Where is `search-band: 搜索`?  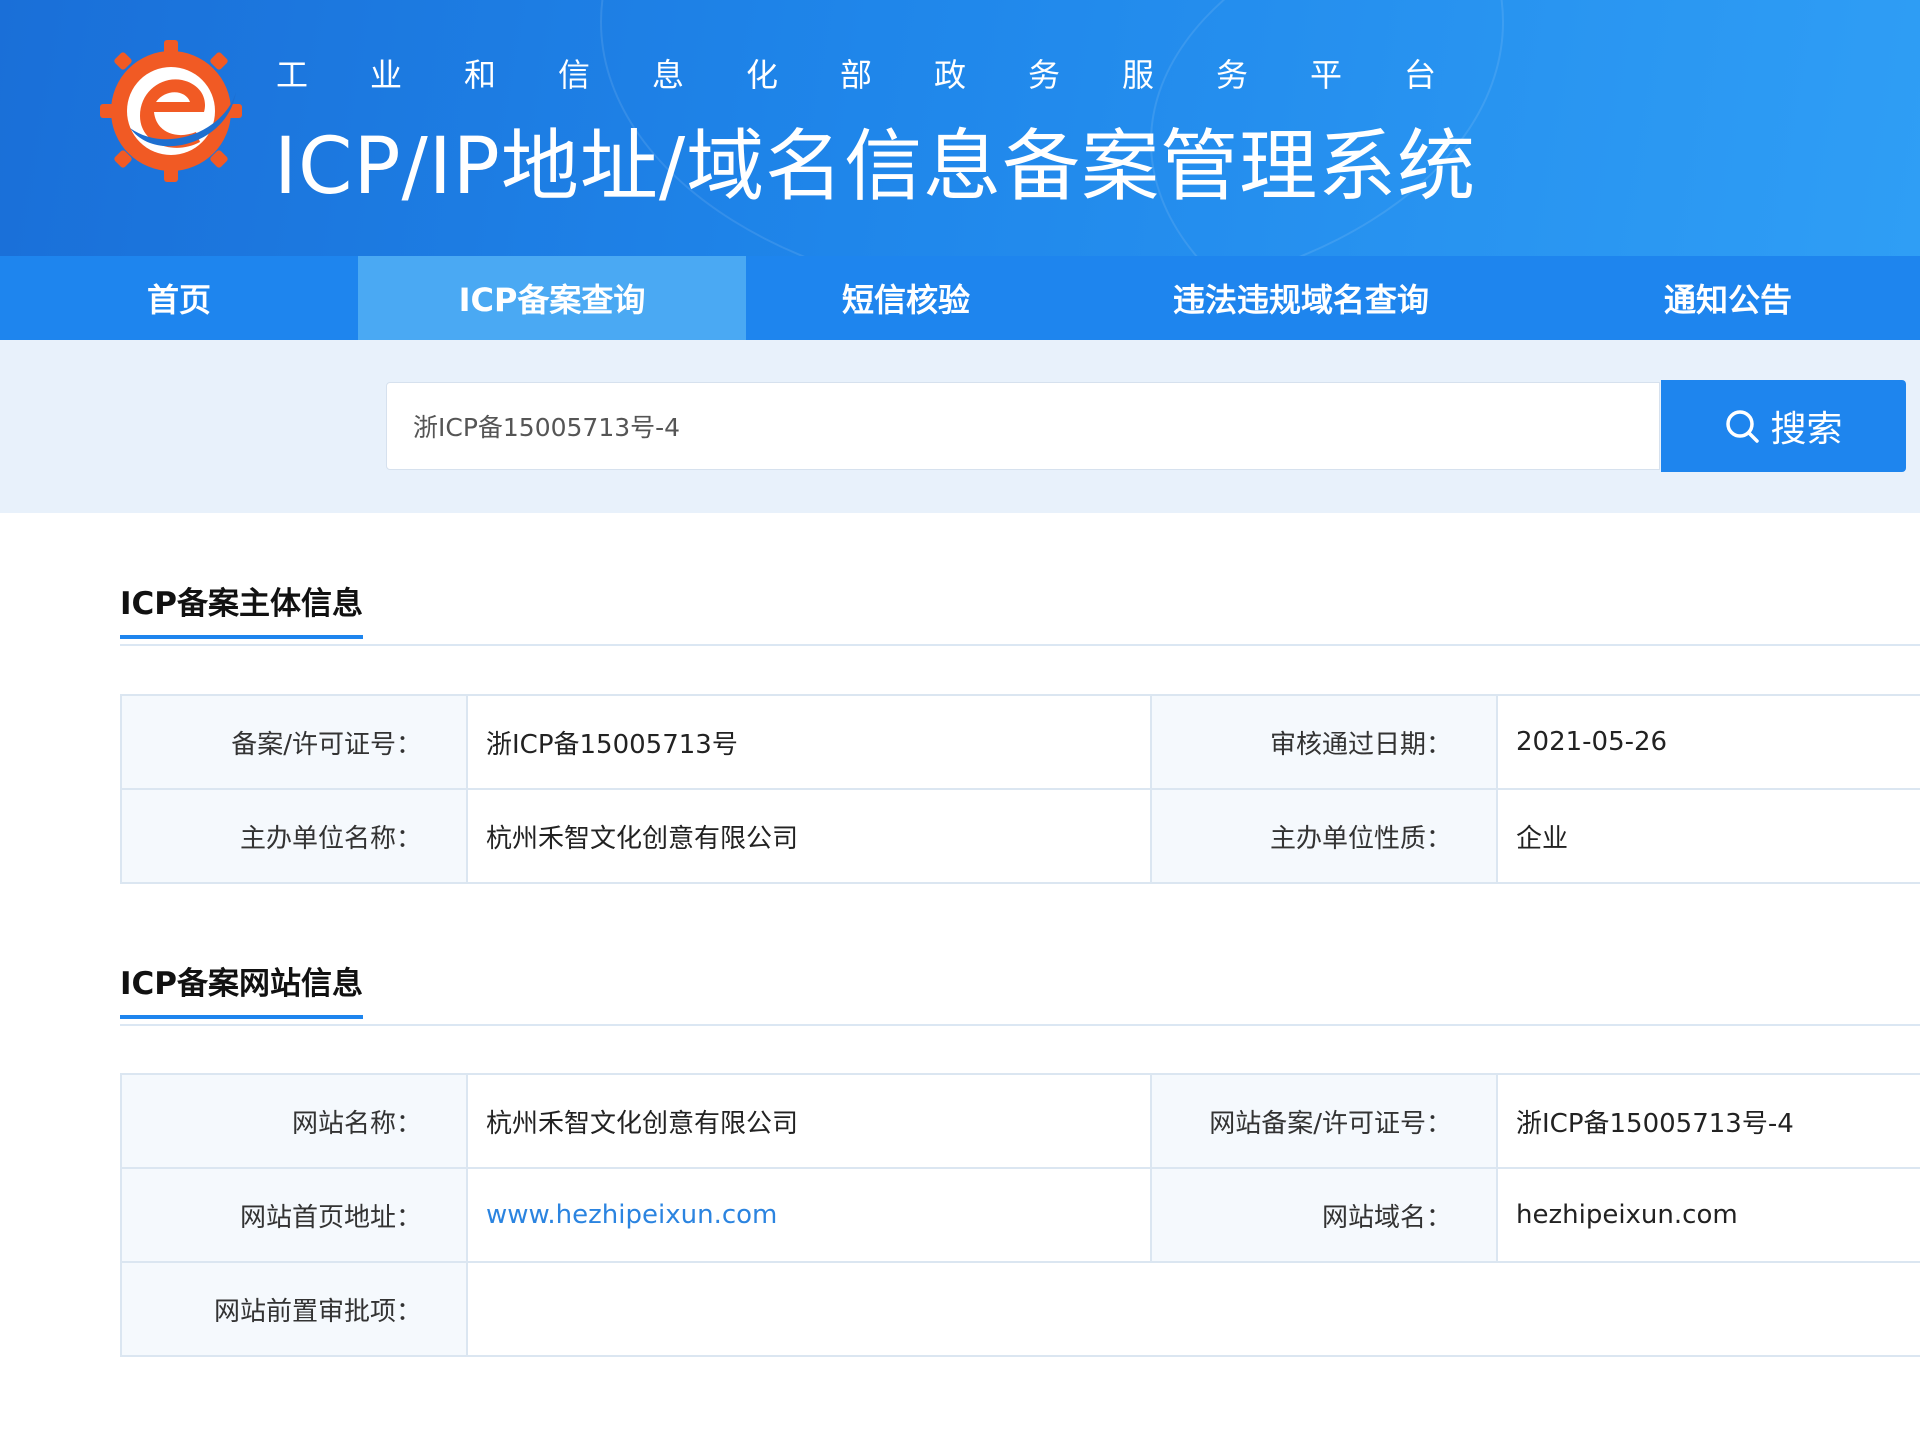
search-band: 搜索 is located at coordinates (960, 426).